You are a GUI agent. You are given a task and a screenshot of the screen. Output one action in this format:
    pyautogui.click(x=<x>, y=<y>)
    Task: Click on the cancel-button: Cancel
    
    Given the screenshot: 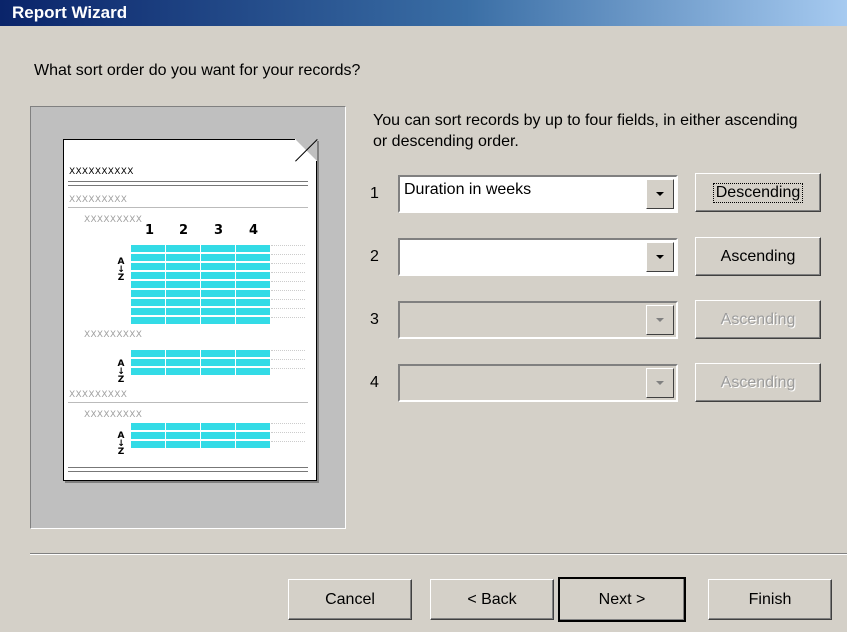 What is the action you would take?
    pyautogui.click(x=350, y=599)
    